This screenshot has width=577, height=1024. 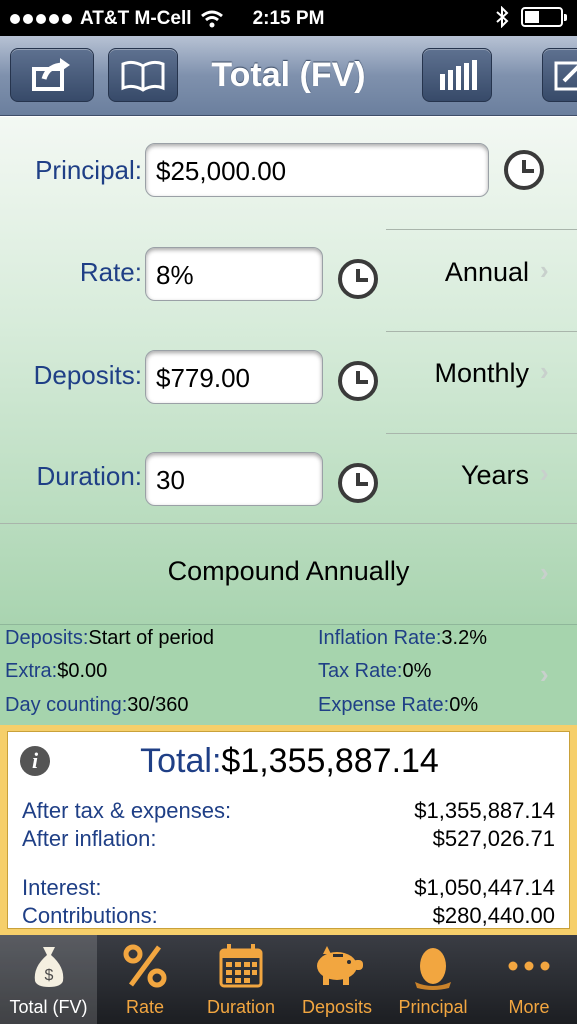 What do you see at coordinates (529, 1007) in the screenshot?
I see `tab-label: More` at bounding box center [529, 1007].